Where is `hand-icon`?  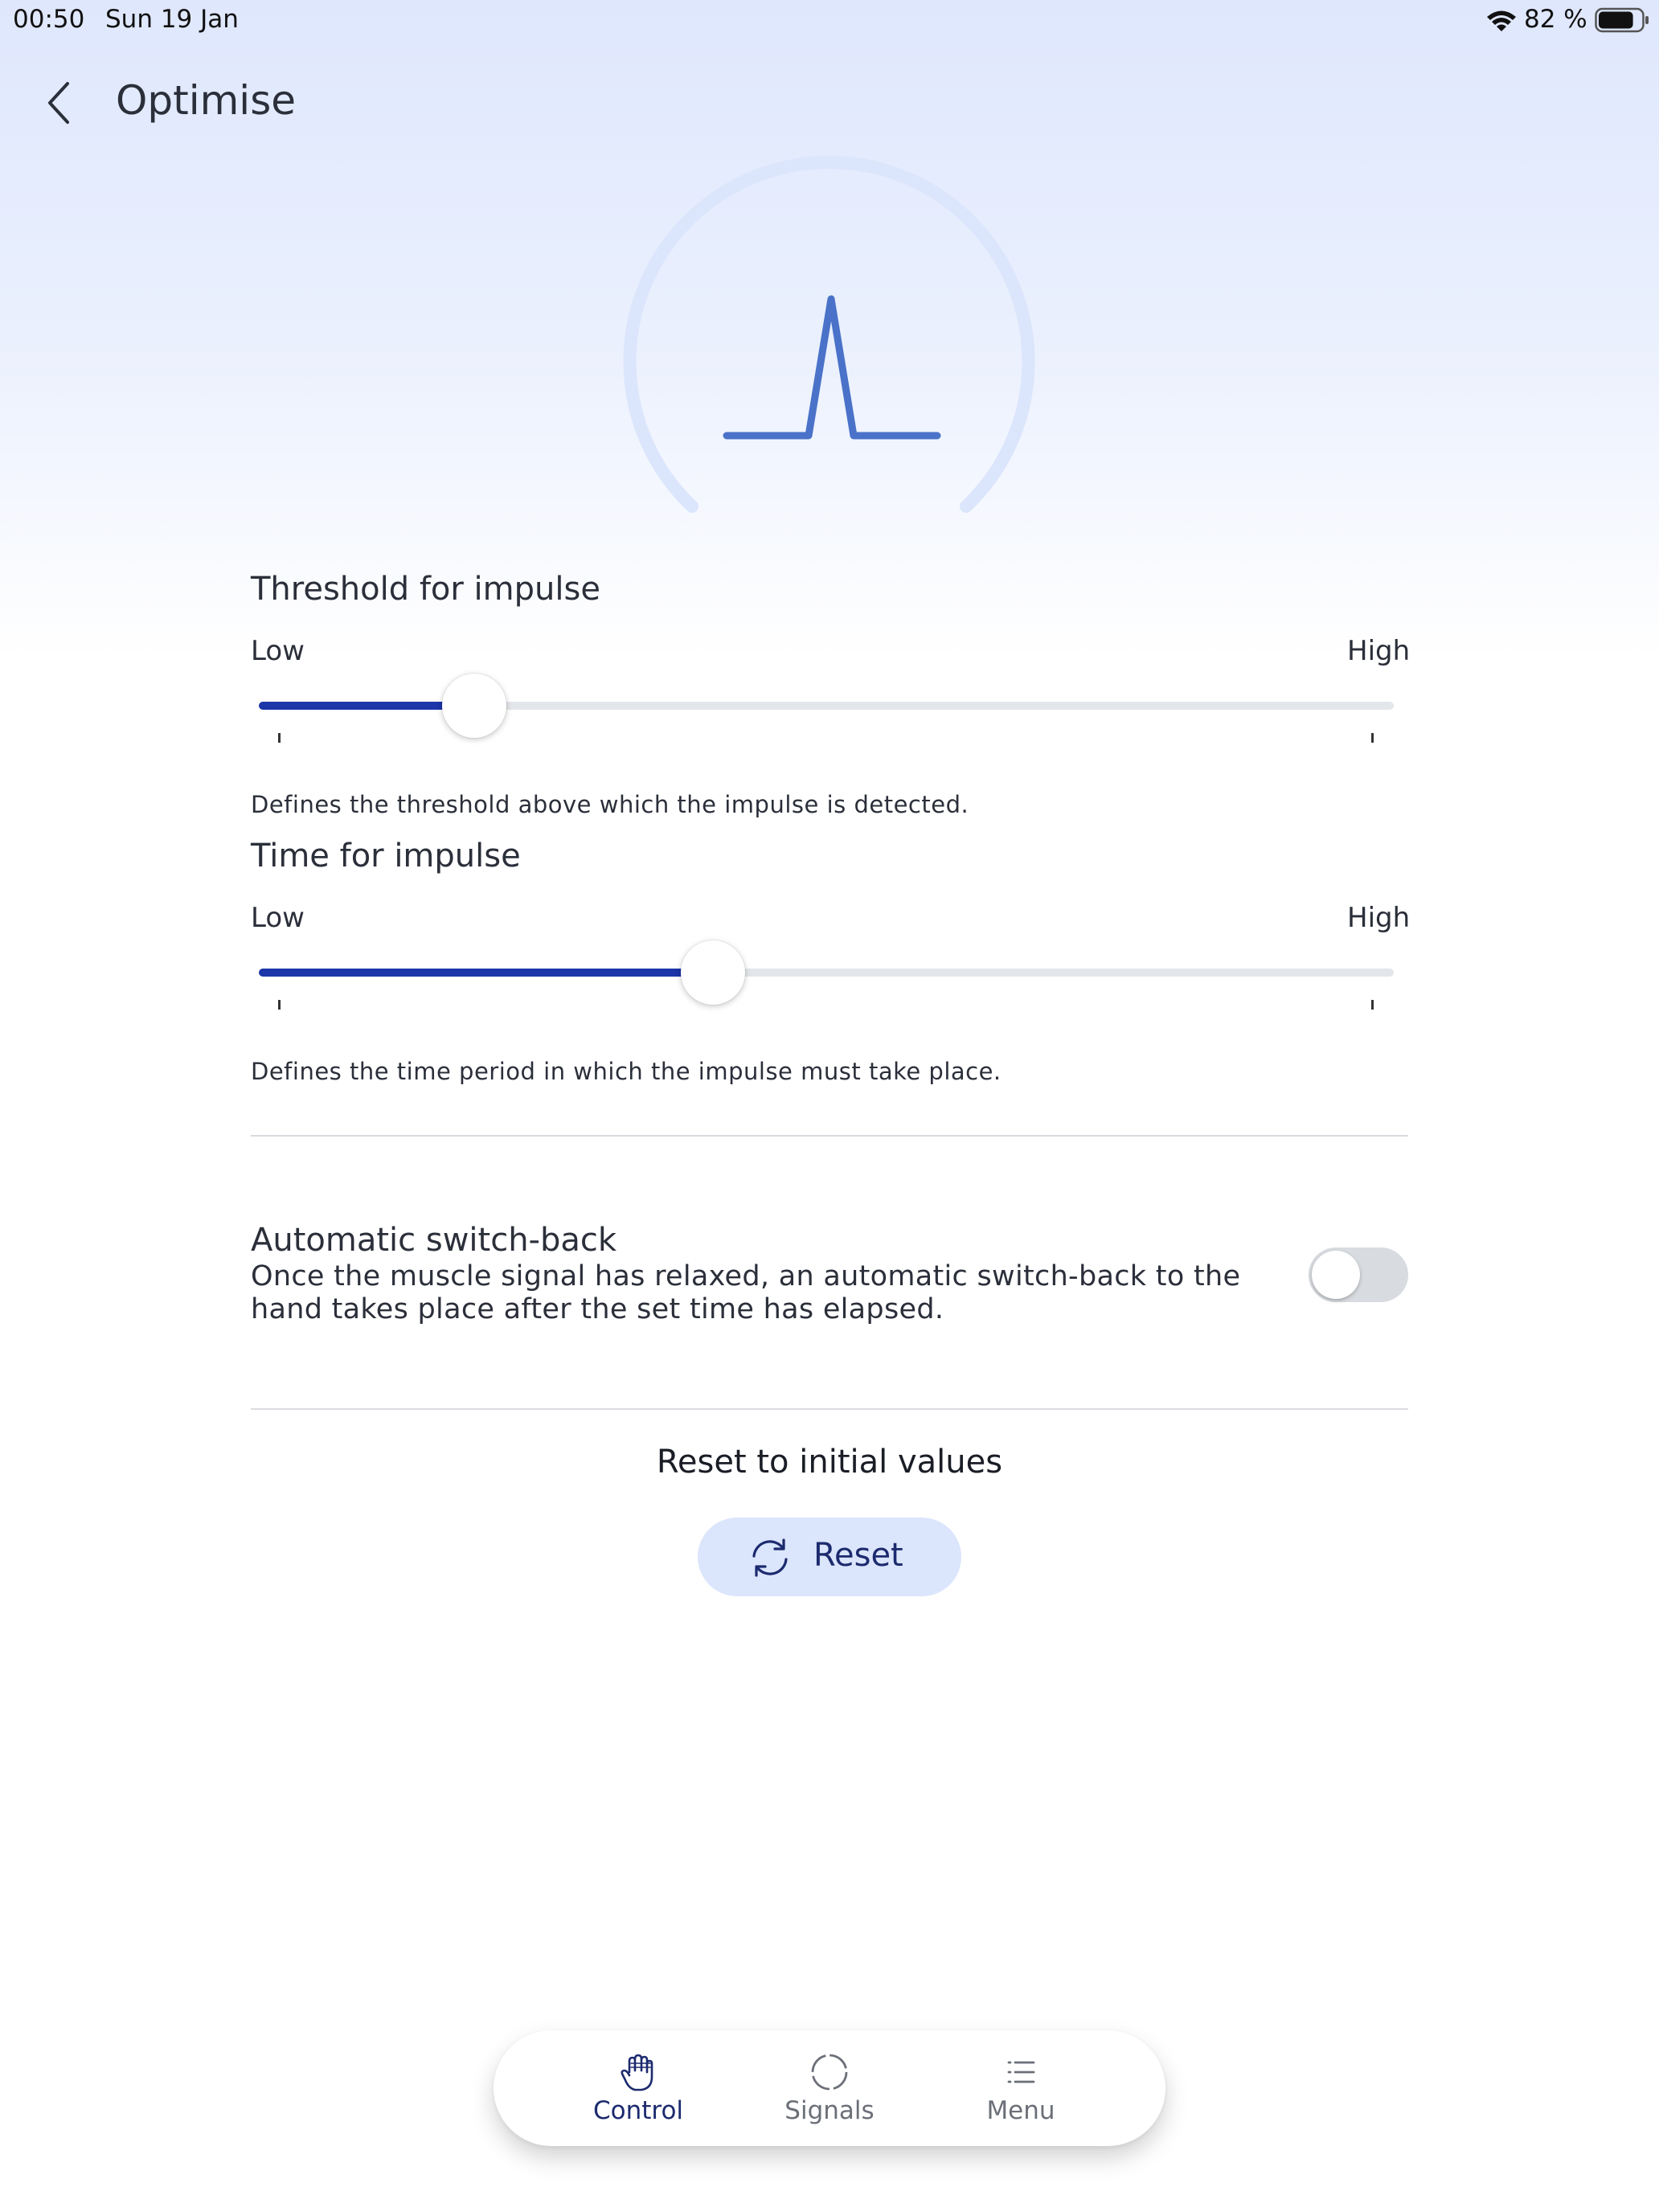 hand-icon is located at coordinates (637, 2072).